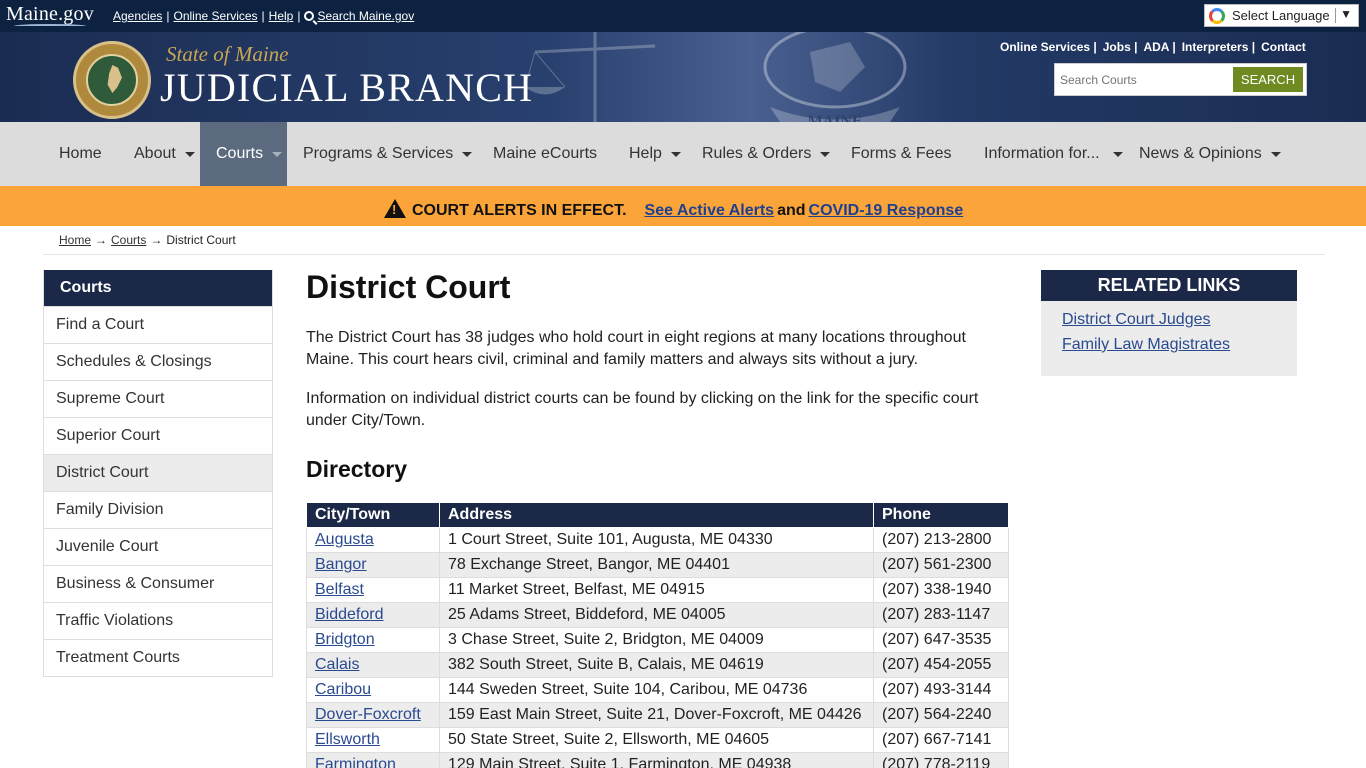 The width and height of the screenshot is (1366, 768). I want to click on side-item-treatment-courts: Treatment Courts, so click(158, 657).